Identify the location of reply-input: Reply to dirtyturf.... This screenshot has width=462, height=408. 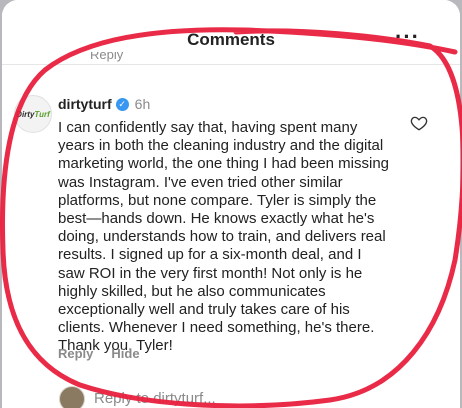
(155, 398).